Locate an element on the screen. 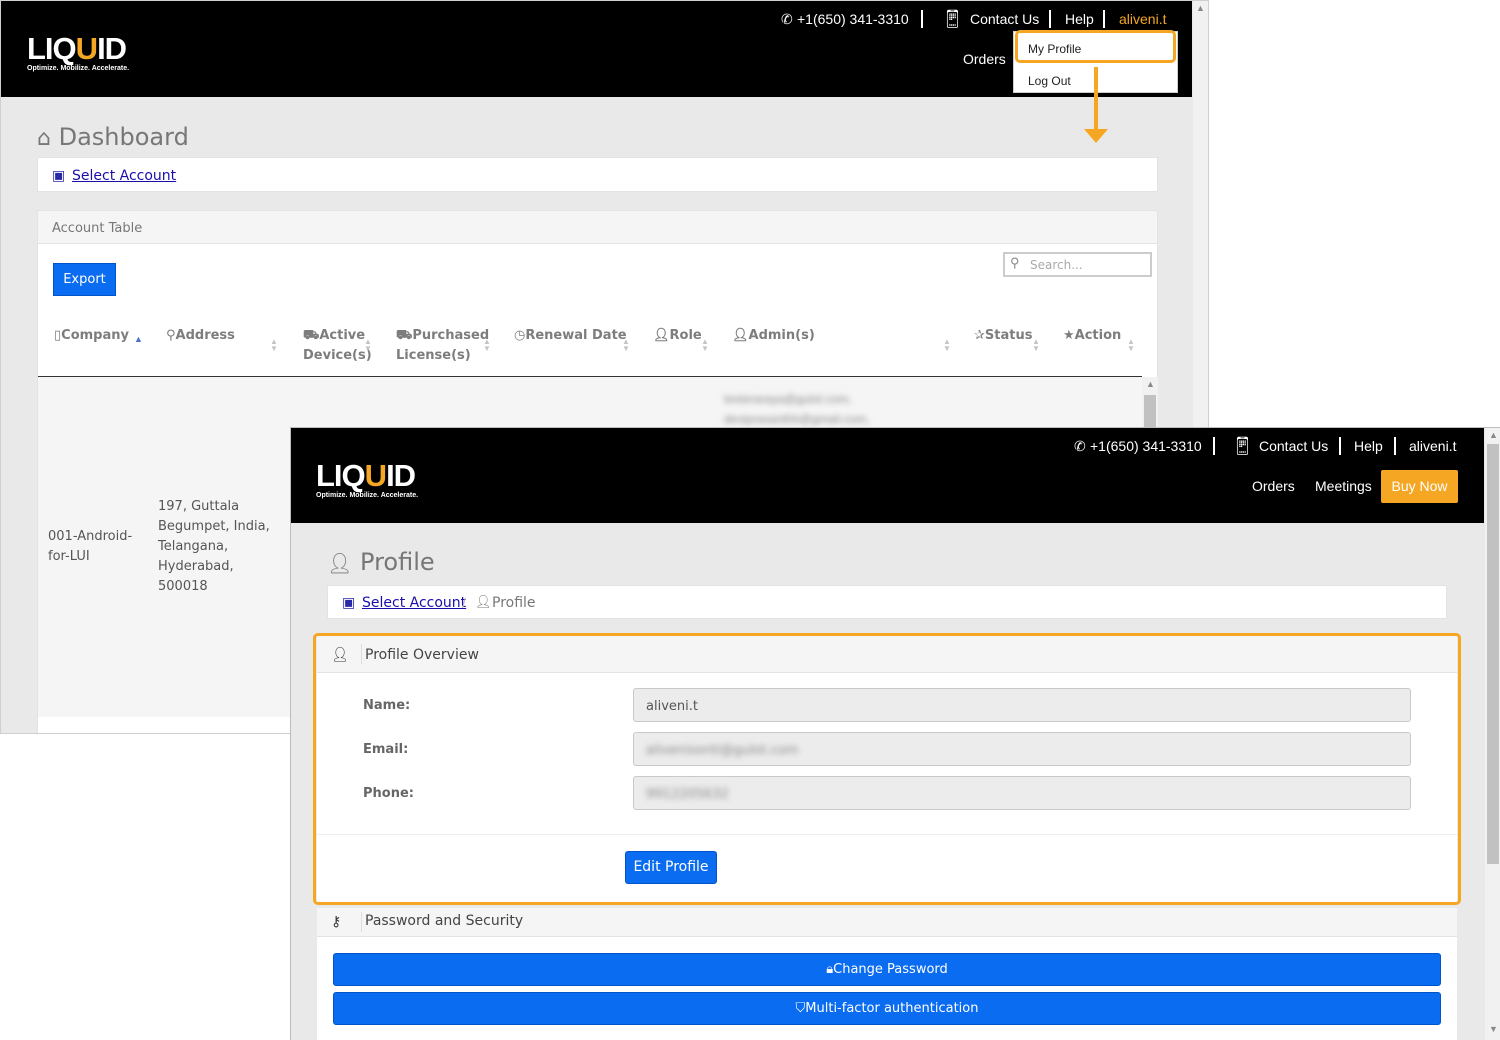  mfa-button: ⛉Multi-factor authentication is located at coordinates (887, 1008).